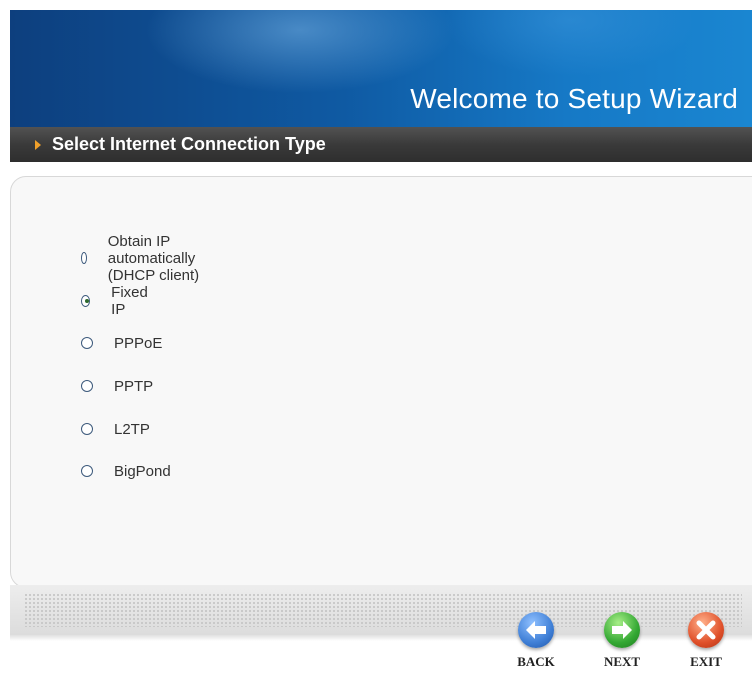  What do you see at coordinates (142, 471) in the screenshot?
I see `option-label: BigPond` at bounding box center [142, 471].